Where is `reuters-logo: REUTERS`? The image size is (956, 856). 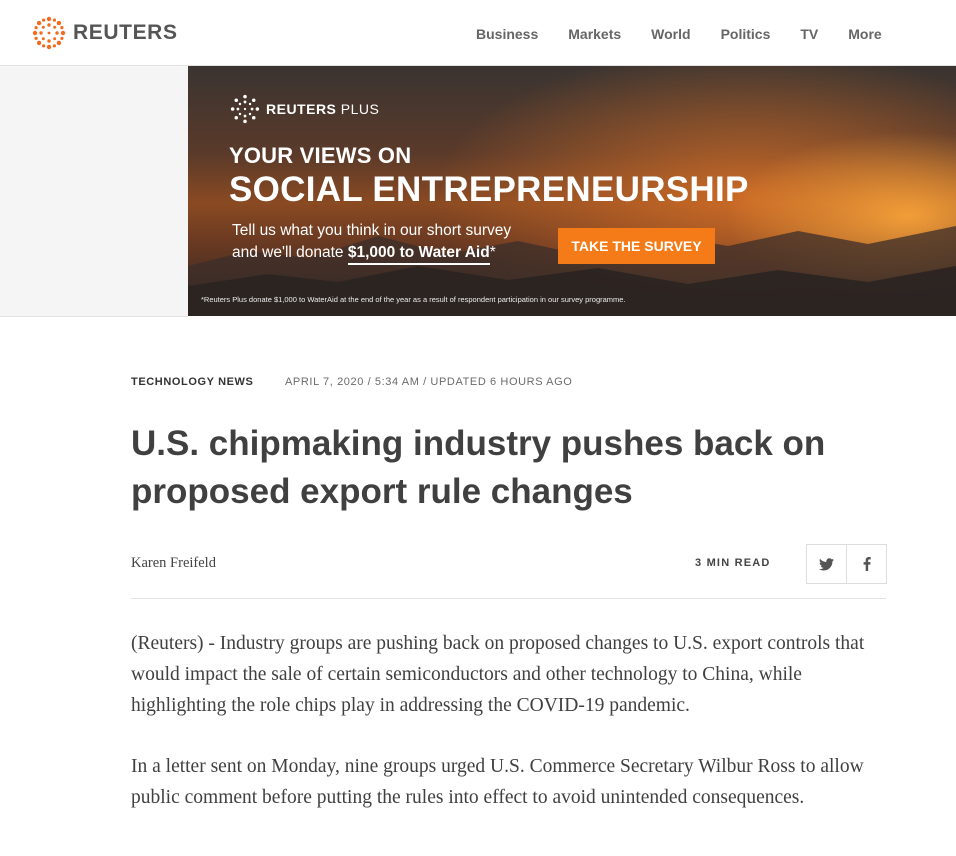 reuters-logo: REUTERS is located at coordinates (105, 33).